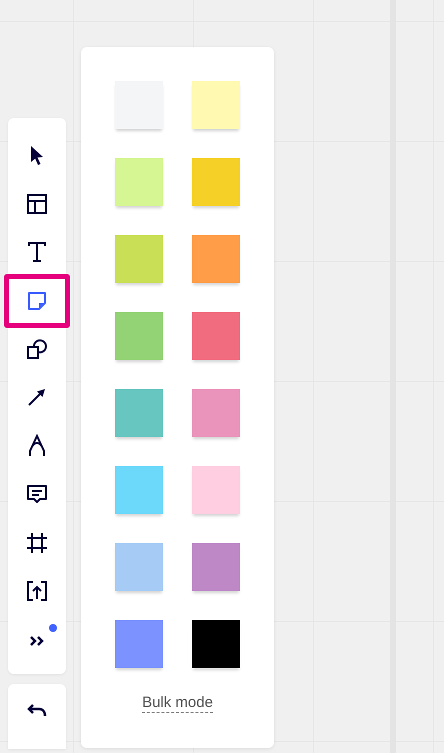 The width and height of the screenshot is (444, 753). Describe the element at coordinates (37, 252) in the screenshot. I see `text-icon` at that location.